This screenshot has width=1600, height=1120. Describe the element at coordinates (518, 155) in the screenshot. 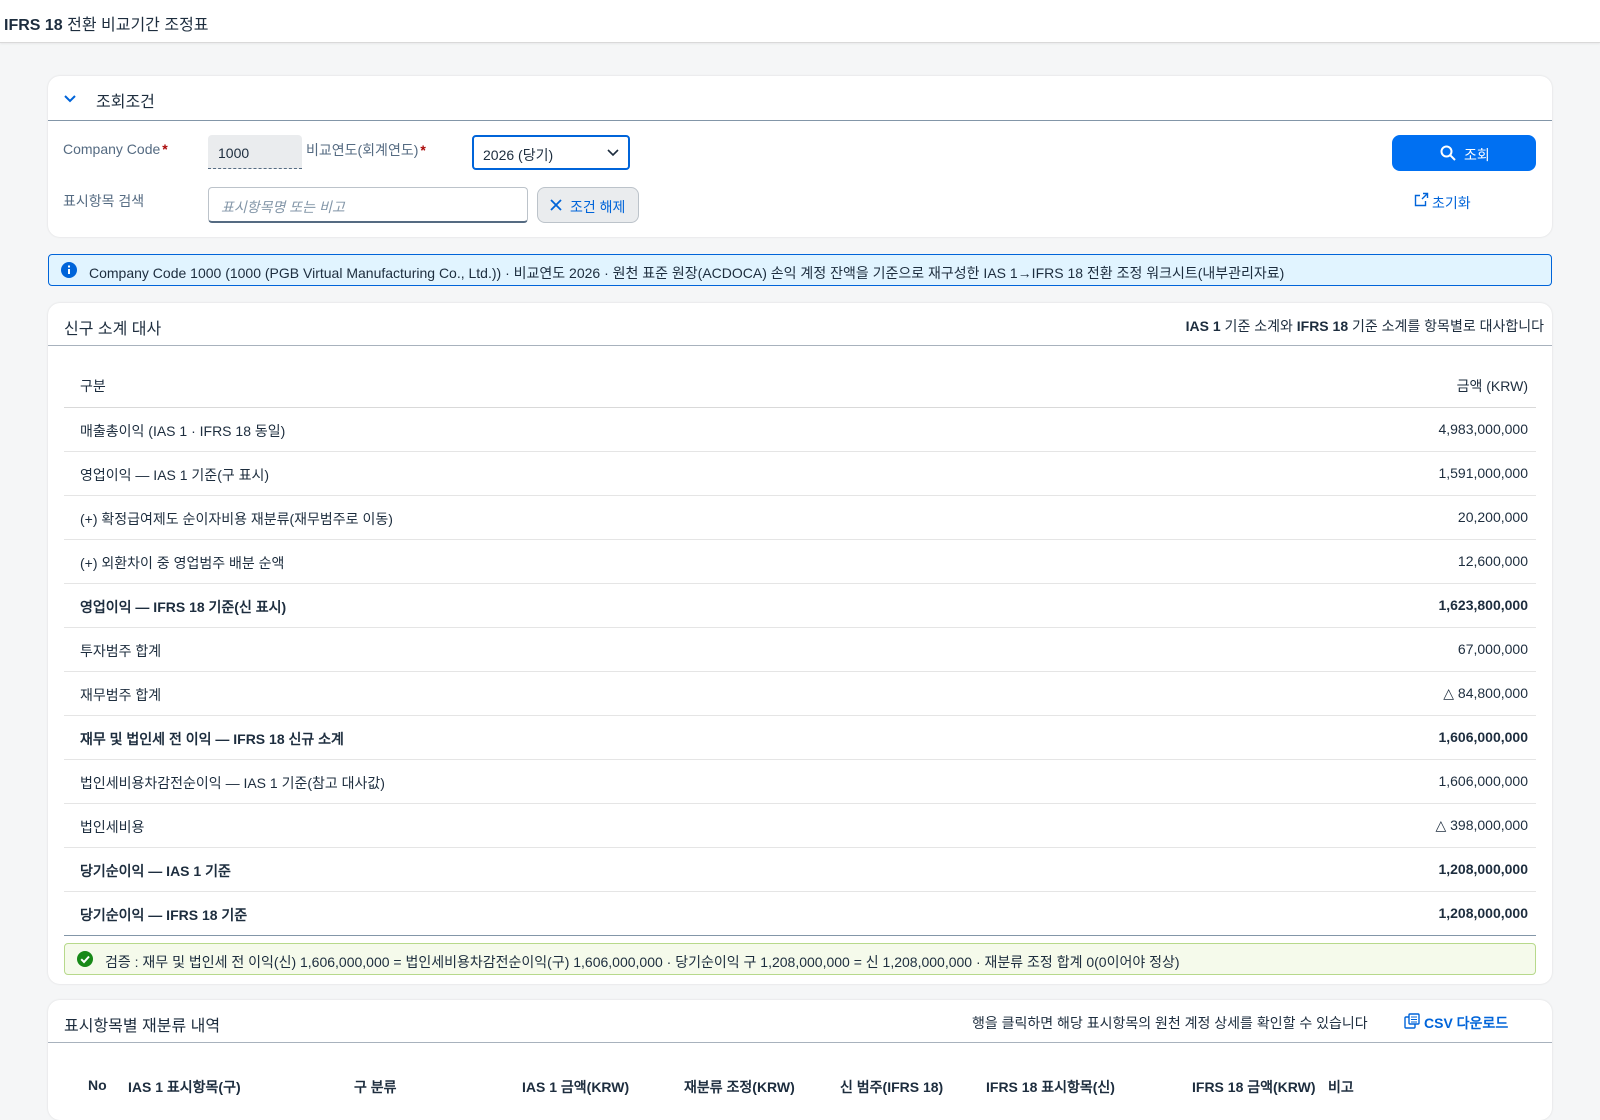

I see `fiscal-year-value: 2026 (당기)` at that location.